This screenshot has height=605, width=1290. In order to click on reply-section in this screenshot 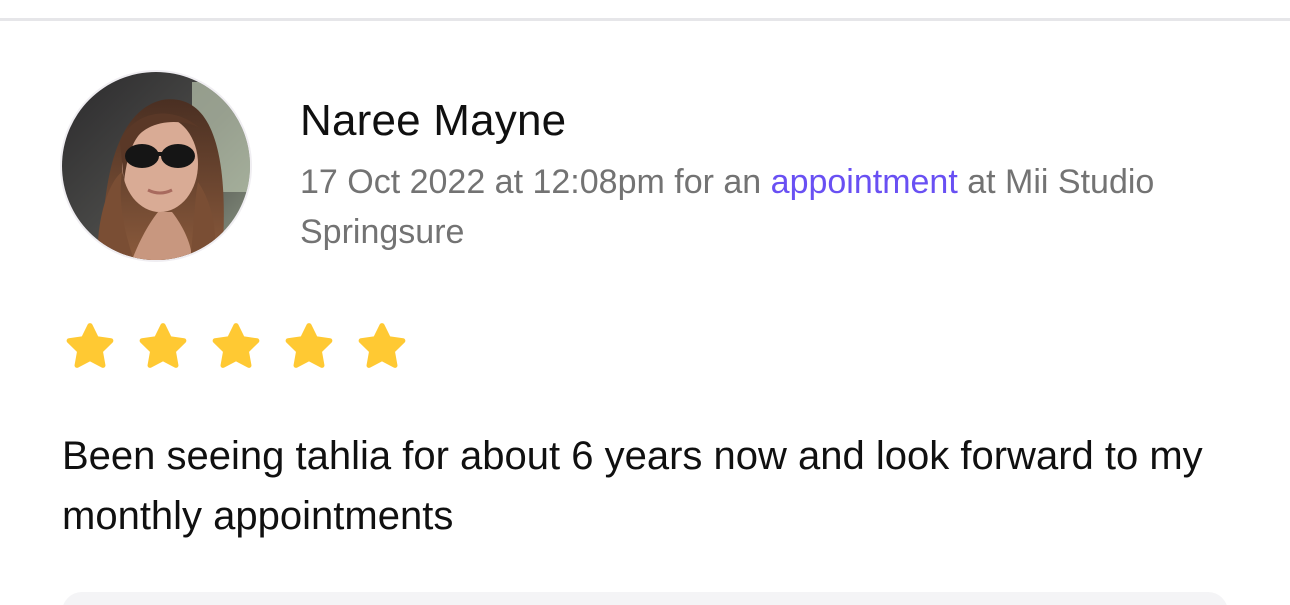, I will do `click(645, 598)`.